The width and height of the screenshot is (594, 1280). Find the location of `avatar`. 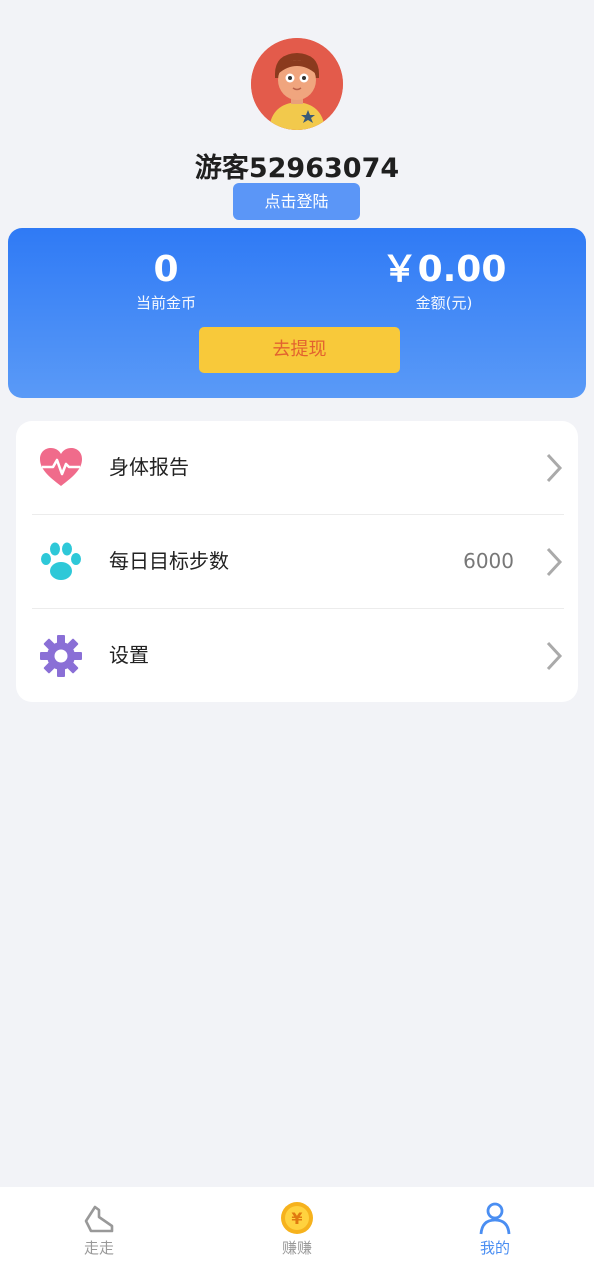

avatar is located at coordinates (297, 84).